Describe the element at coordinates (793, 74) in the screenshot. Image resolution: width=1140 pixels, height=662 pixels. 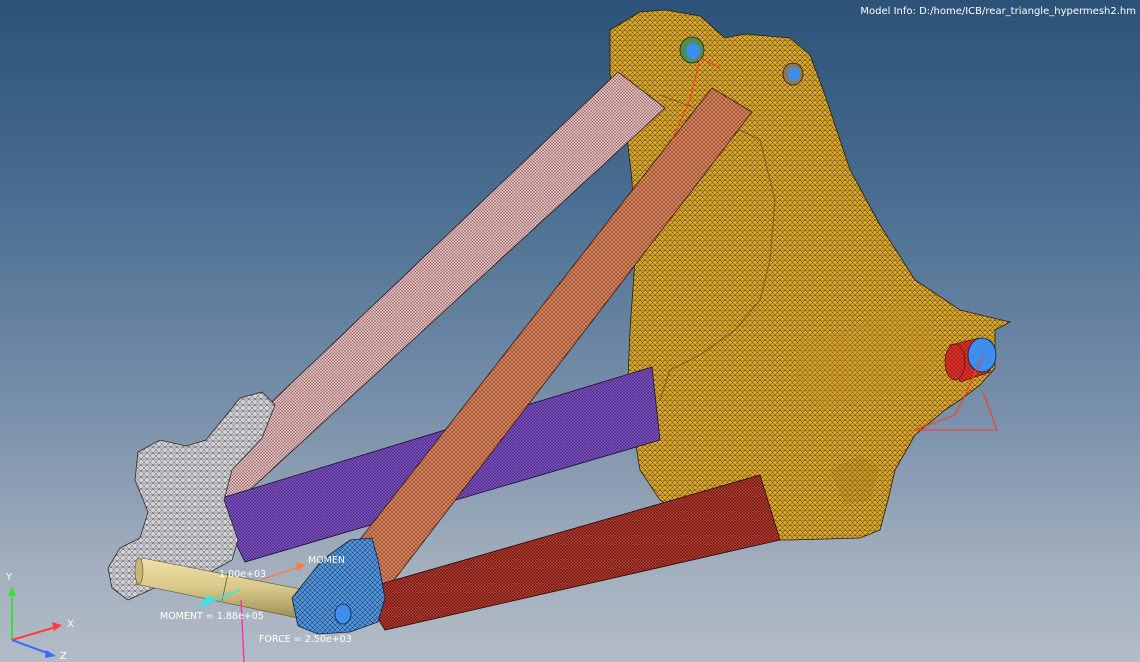
I see `upper-right-bearing` at that location.